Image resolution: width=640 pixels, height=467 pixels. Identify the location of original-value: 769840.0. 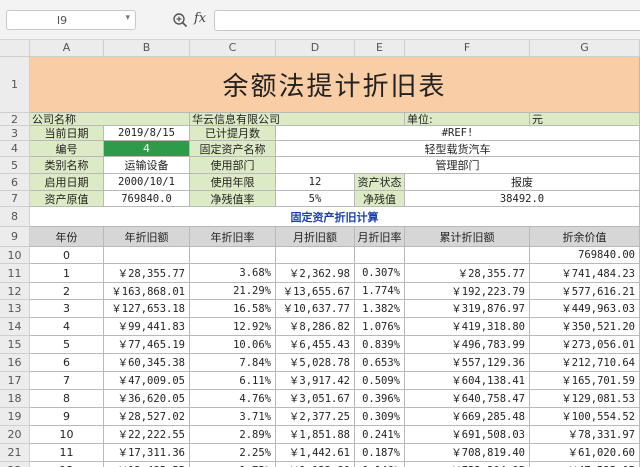
(147, 199).